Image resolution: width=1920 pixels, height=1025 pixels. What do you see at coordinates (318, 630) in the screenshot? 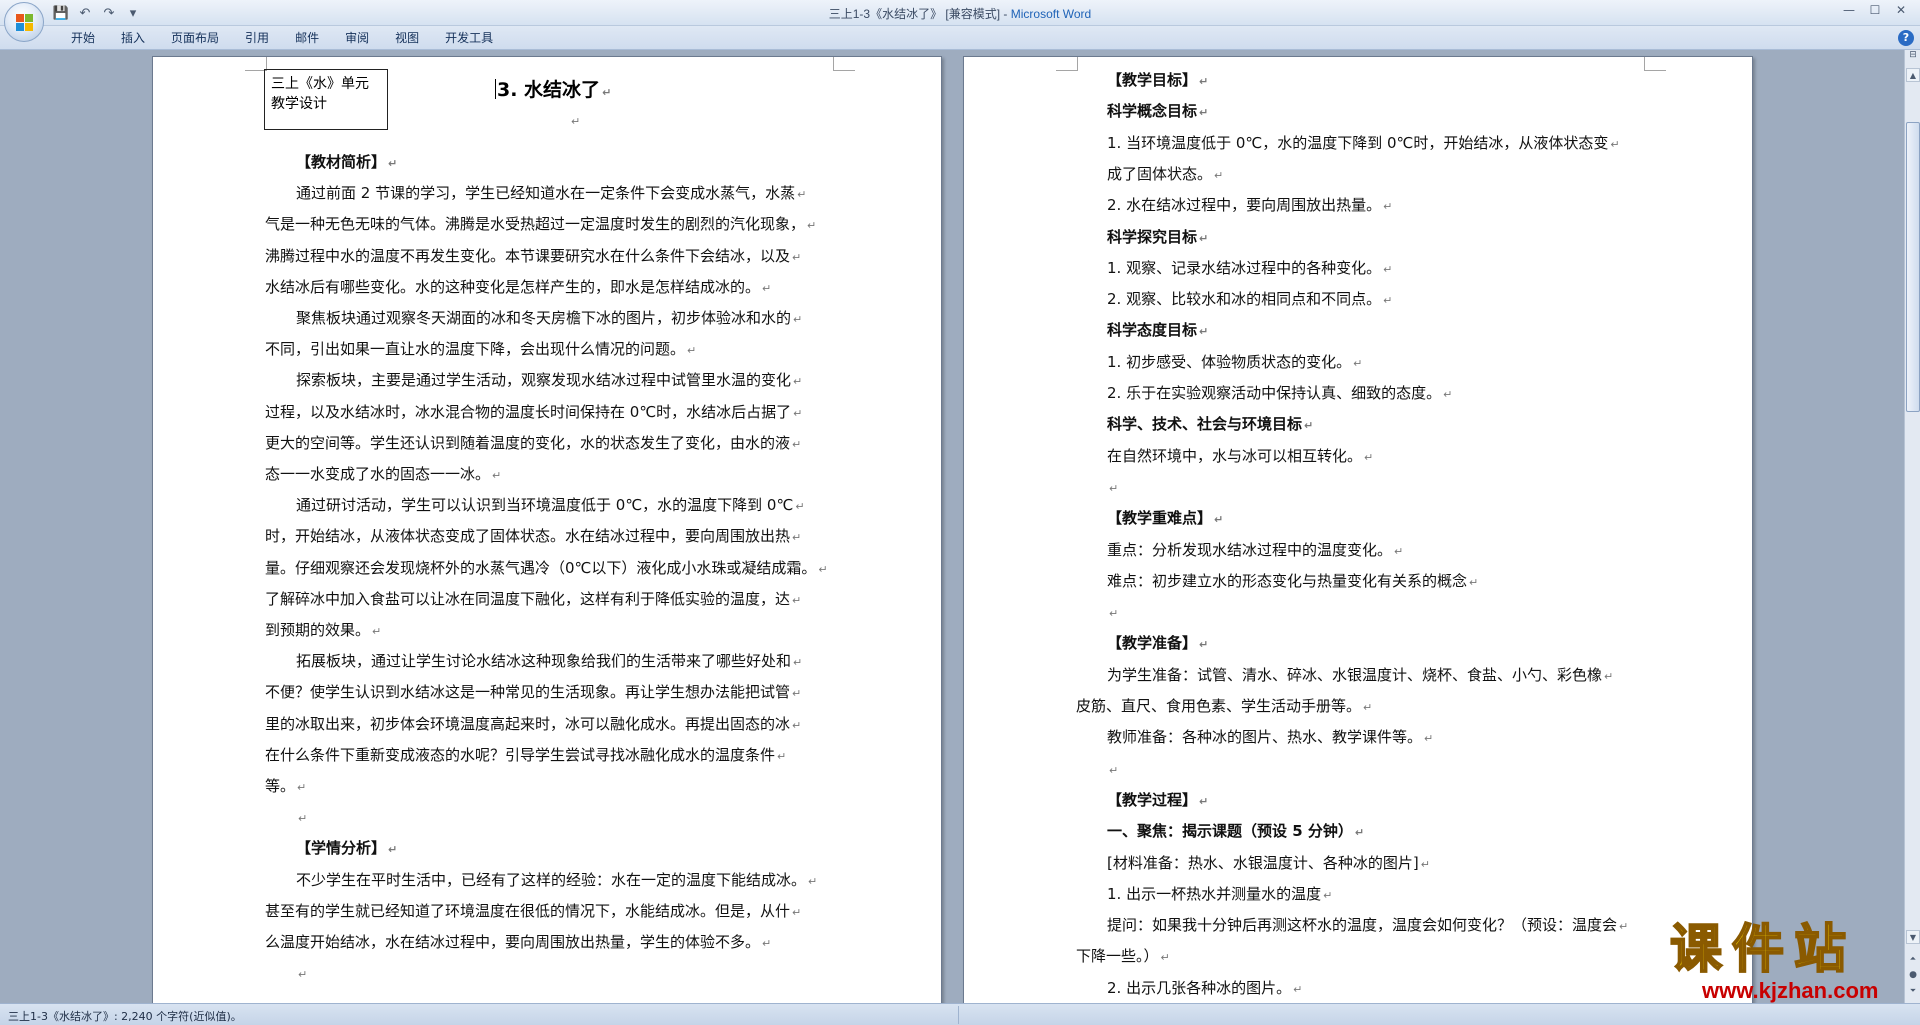
I see `line-text: 到预期的效果。` at bounding box center [318, 630].